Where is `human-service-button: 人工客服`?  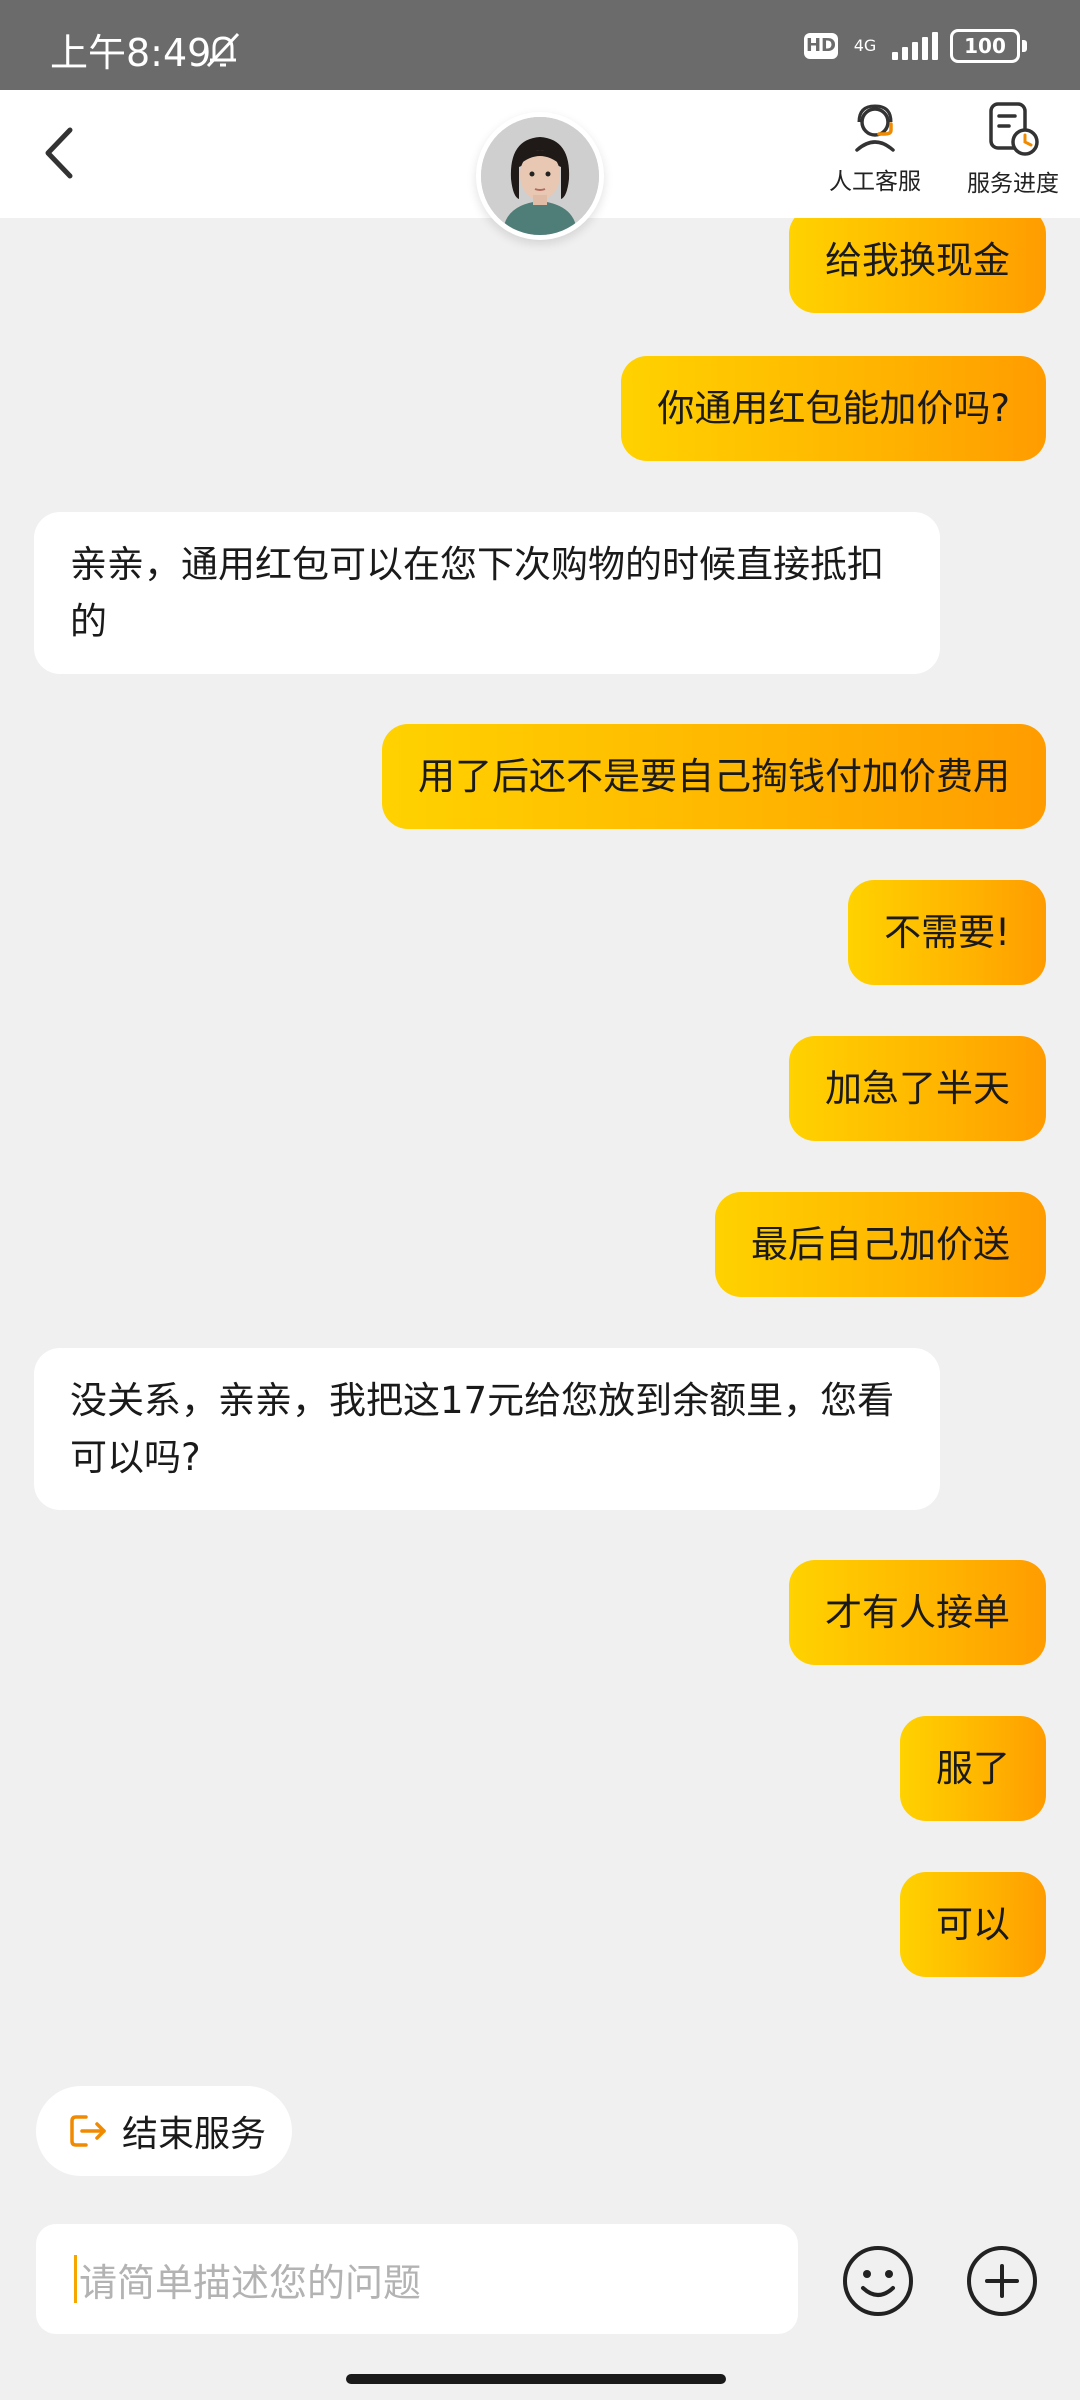 human-service-button: 人工客服 is located at coordinates (875, 148).